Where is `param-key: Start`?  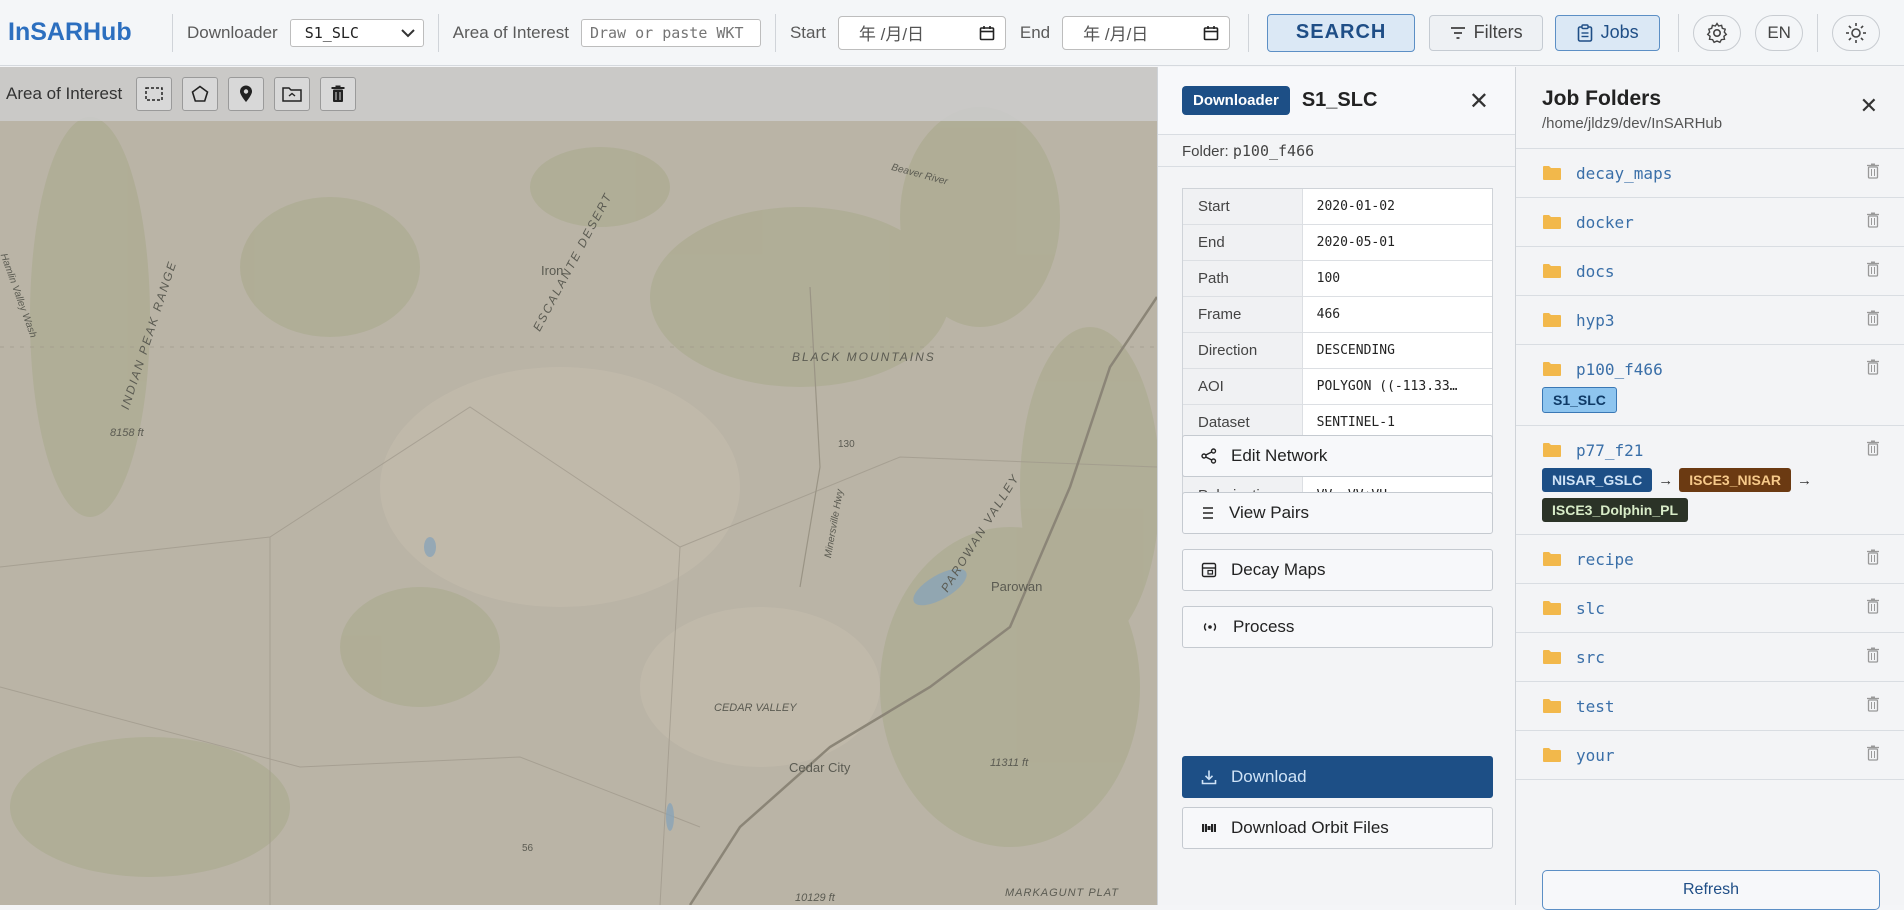
param-key: Start is located at coordinates (1243, 206).